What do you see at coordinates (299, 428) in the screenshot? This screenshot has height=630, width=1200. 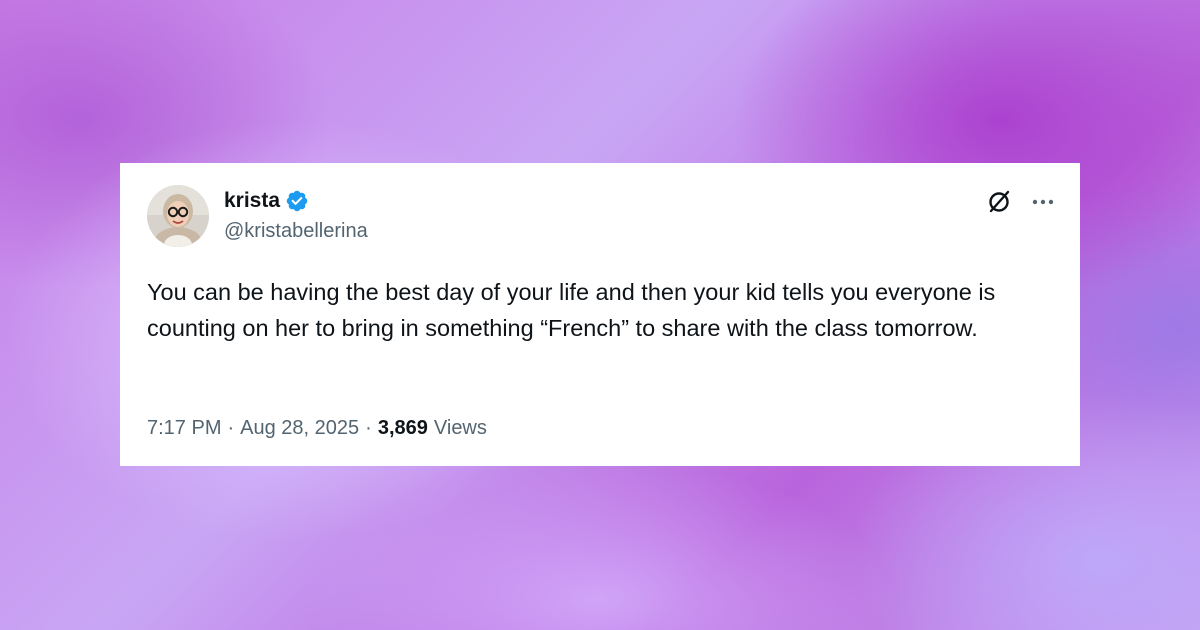 I see `tweet-date: Aug 28, 2025` at bounding box center [299, 428].